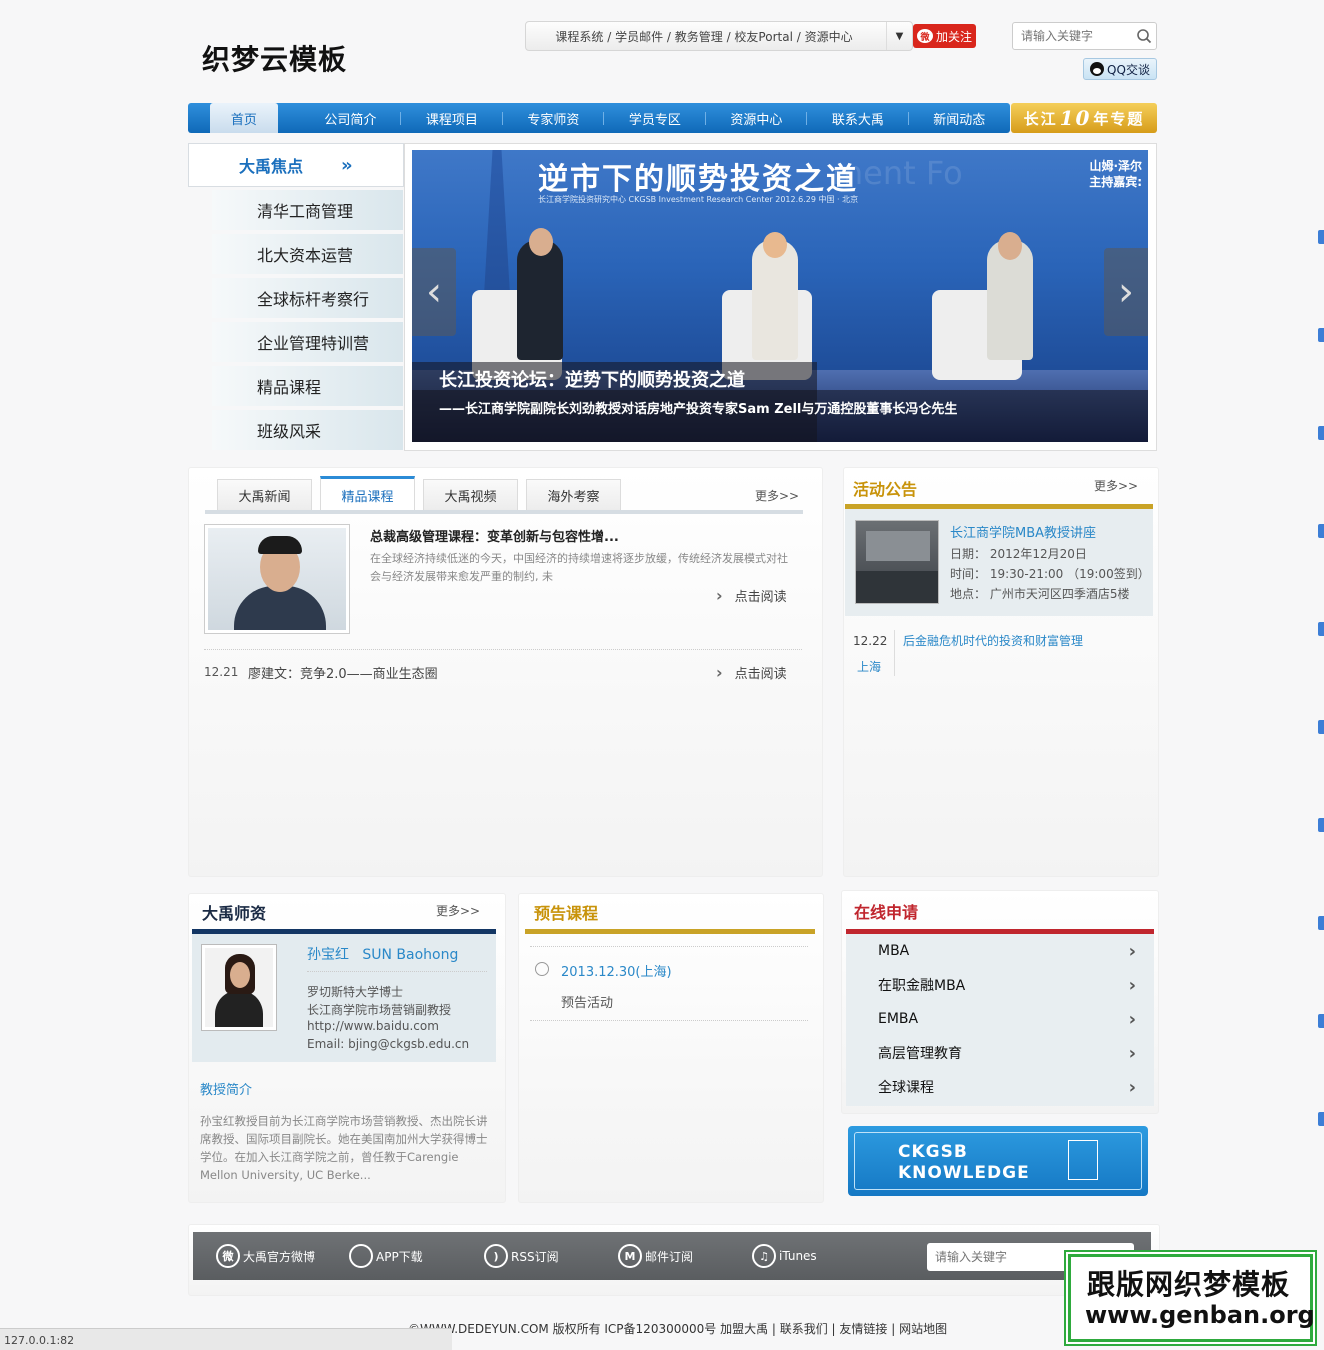 This screenshot has height=1350, width=1324. What do you see at coordinates (470, 495) in the screenshot?
I see `tab-videos: 大禹视频` at bounding box center [470, 495].